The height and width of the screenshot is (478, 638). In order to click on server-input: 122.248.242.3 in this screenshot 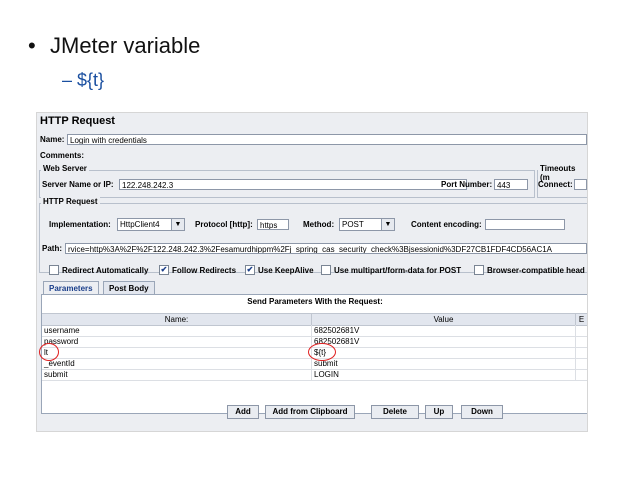, I will do `click(293, 184)`.